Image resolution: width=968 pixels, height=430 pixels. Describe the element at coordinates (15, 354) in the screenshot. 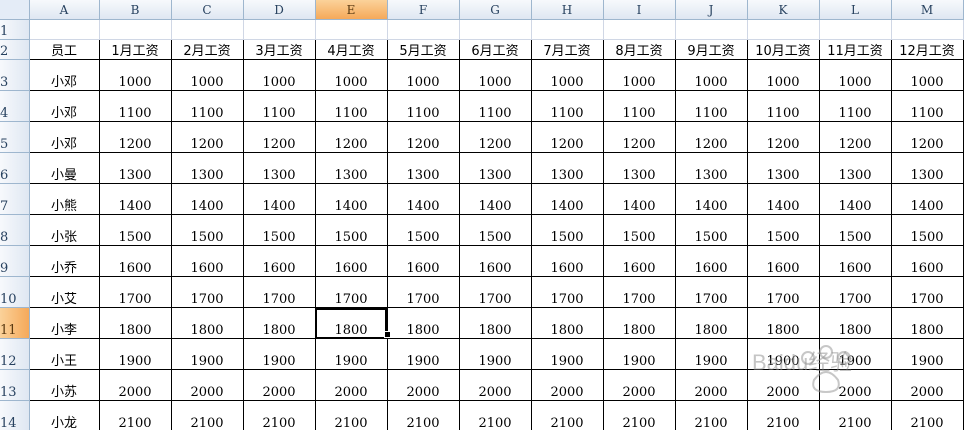

I see `row-header: 12` at that location.